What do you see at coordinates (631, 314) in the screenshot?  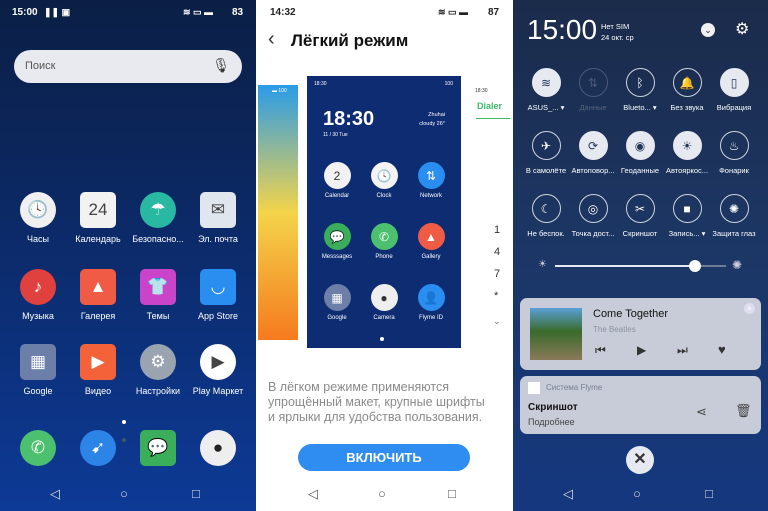 I see `track-title: Come Together` at bounding box center [631, 314].